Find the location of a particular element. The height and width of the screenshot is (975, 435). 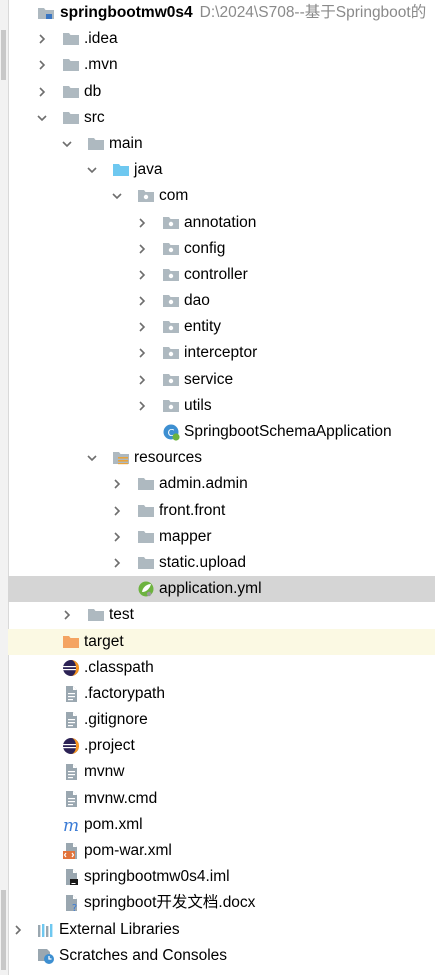

svg-text: m is located at coordinates (71, 825).